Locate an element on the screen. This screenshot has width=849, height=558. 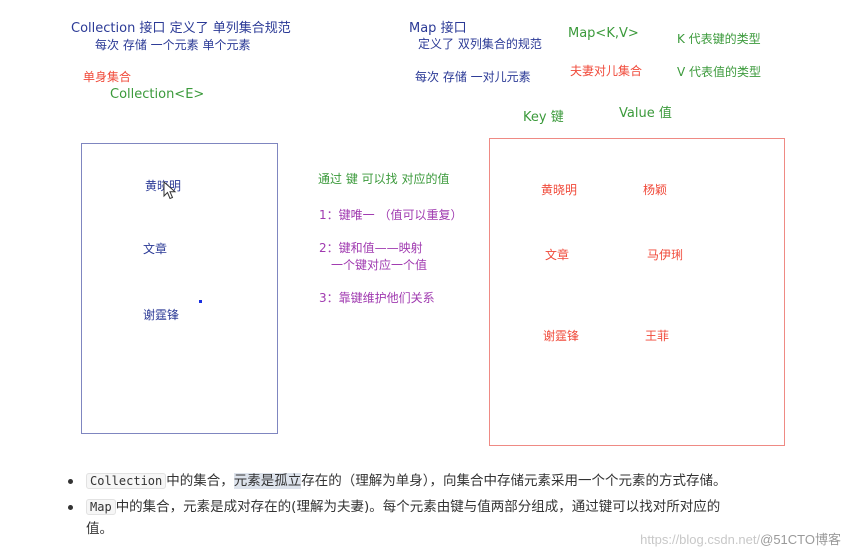
collection-interface-title: Collection 接口 定义了 单列集合规范 is located at coordinates (181, 28).